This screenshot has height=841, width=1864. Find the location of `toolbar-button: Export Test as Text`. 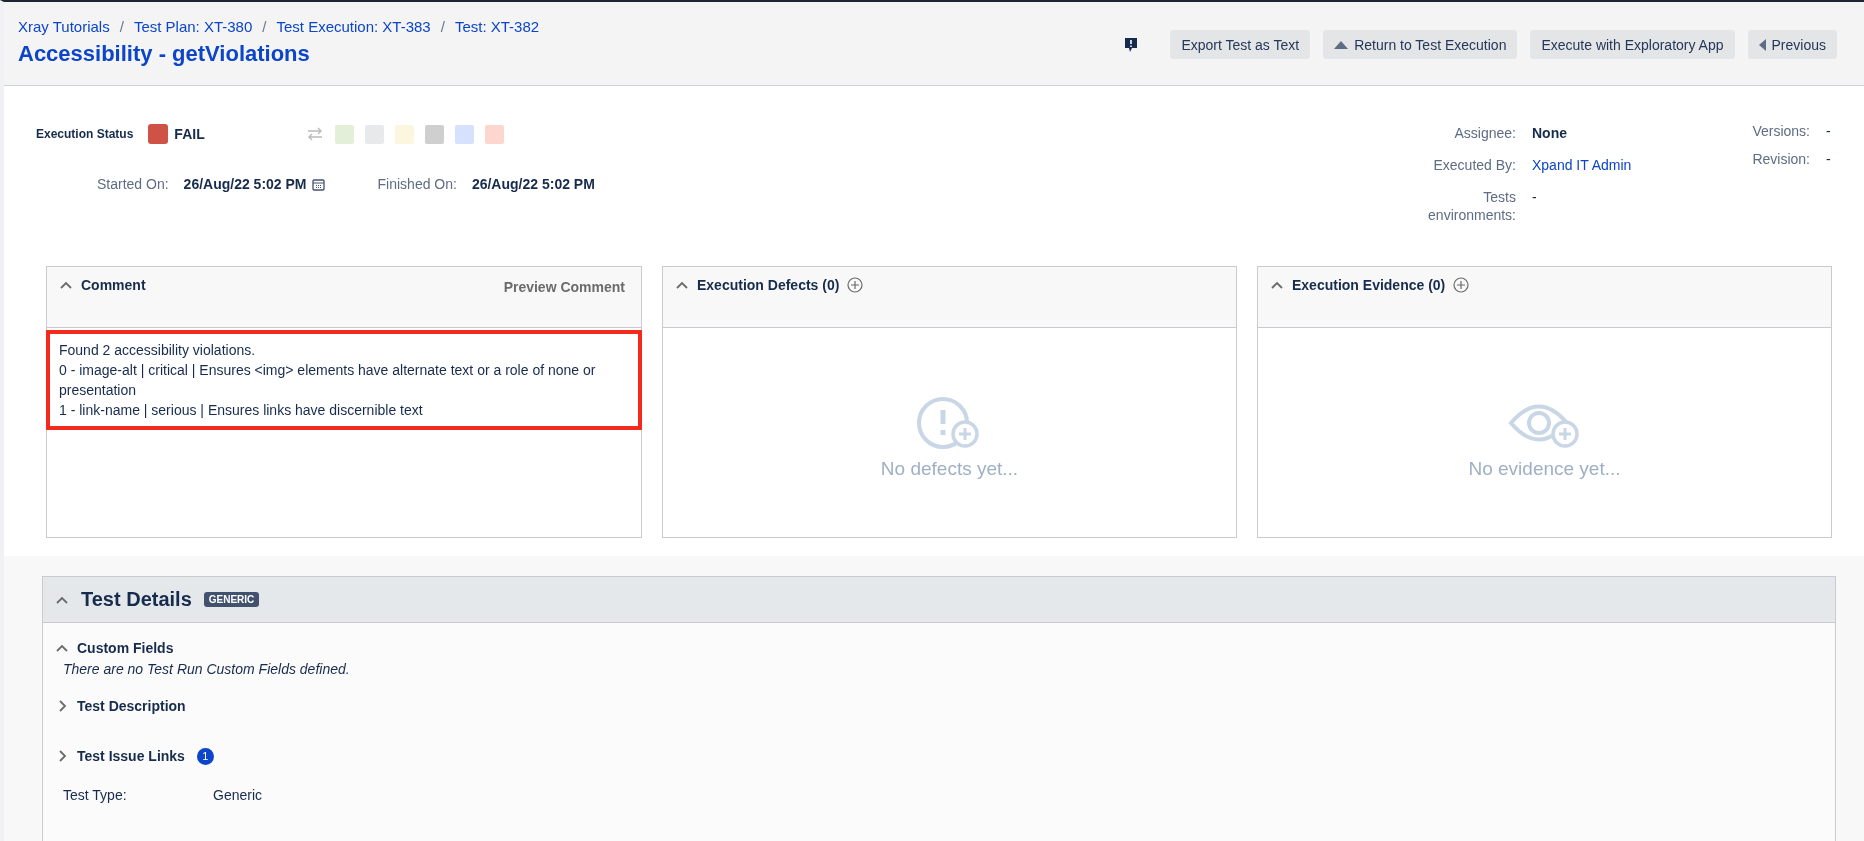

toolbar-button: Export Test as Text is located at coordinates (1240, 44).